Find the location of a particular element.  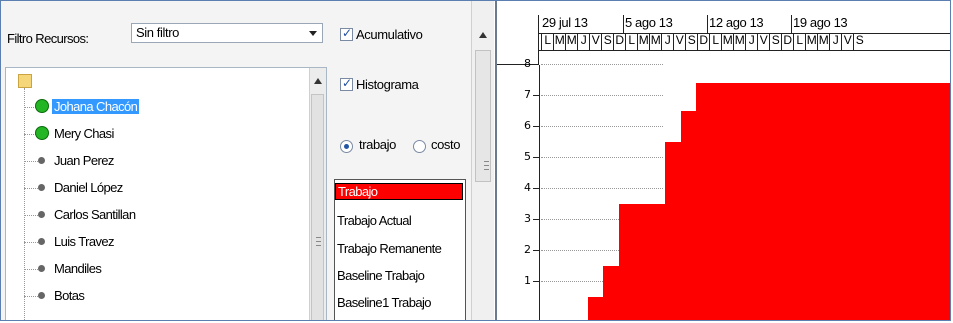

folder-icon is located at coordinates (25, 81).